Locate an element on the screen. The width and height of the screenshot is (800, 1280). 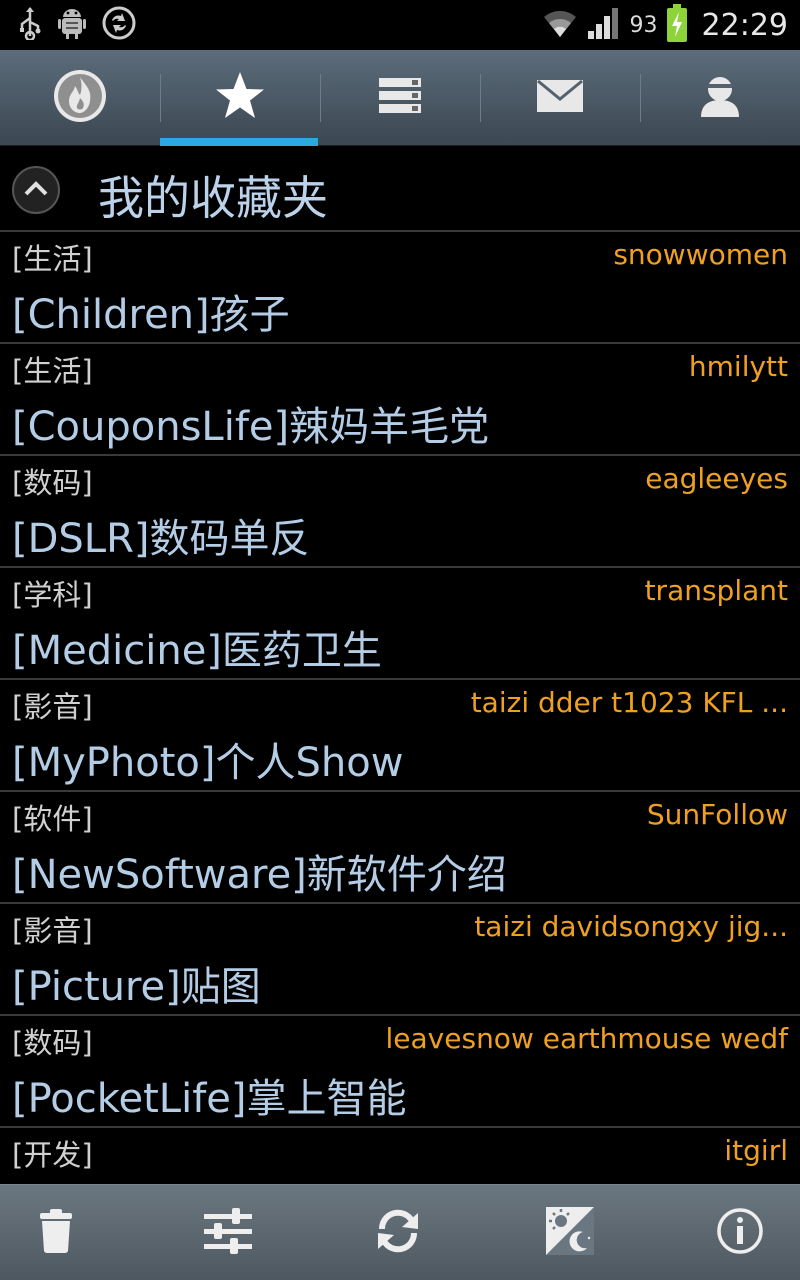
list-item: [数码] eagleeyes [DSLR]数码单反 is located at coordinates (400, 512).